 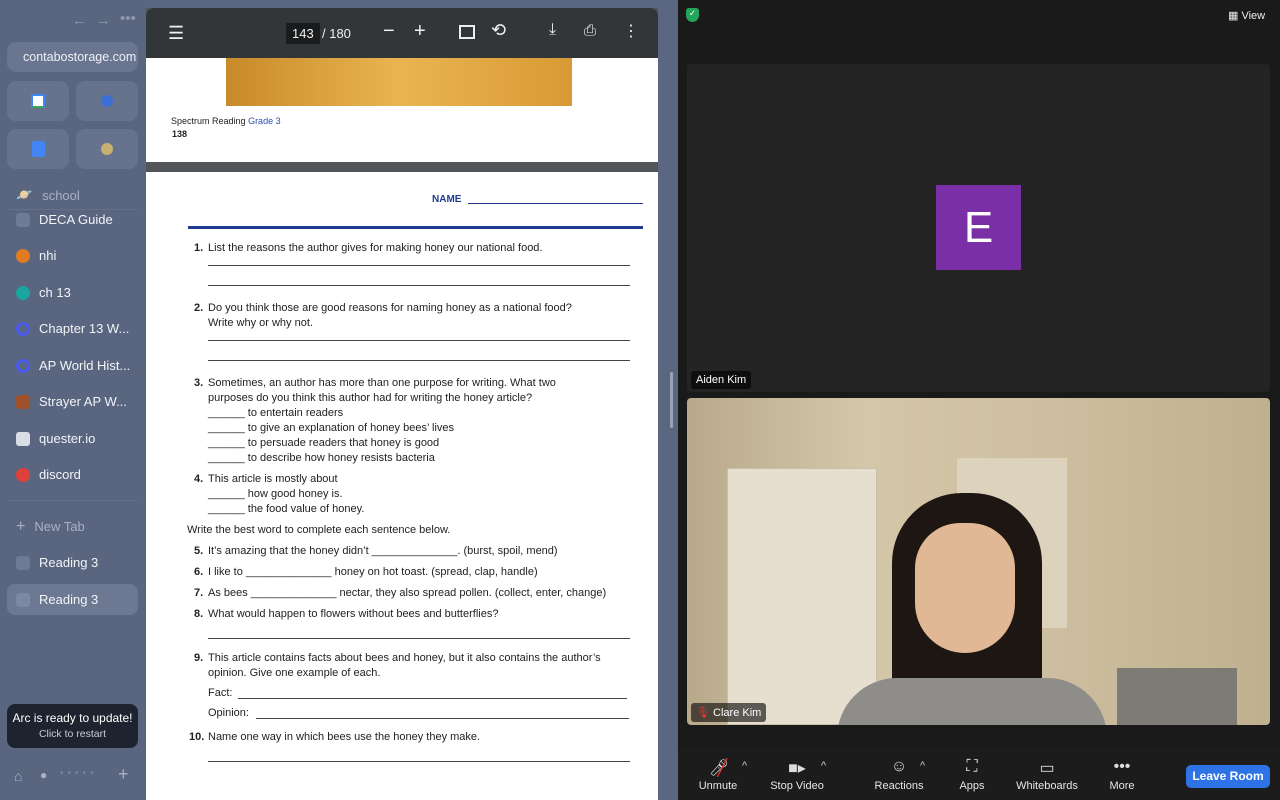 I want to click on more-vert-icon: ⋮, so click(x=631, y=31).